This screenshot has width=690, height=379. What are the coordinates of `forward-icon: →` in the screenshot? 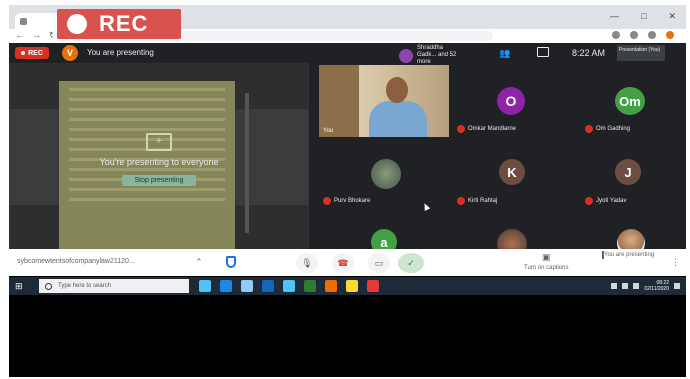 It's located at (36, 35).